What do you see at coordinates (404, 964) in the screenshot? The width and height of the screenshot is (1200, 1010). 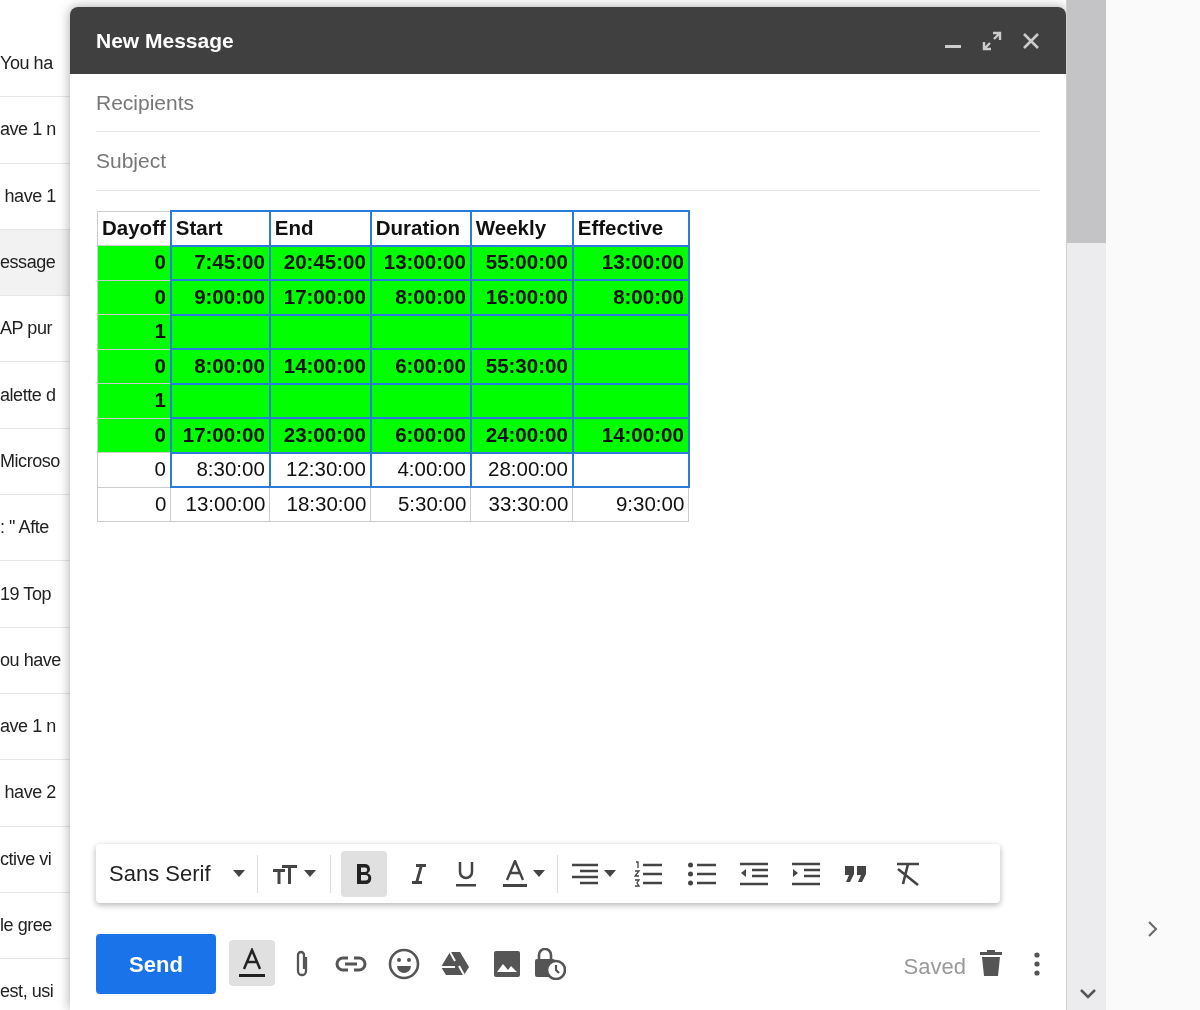 I see `emoji-icon` at bounding box center [404, 964].